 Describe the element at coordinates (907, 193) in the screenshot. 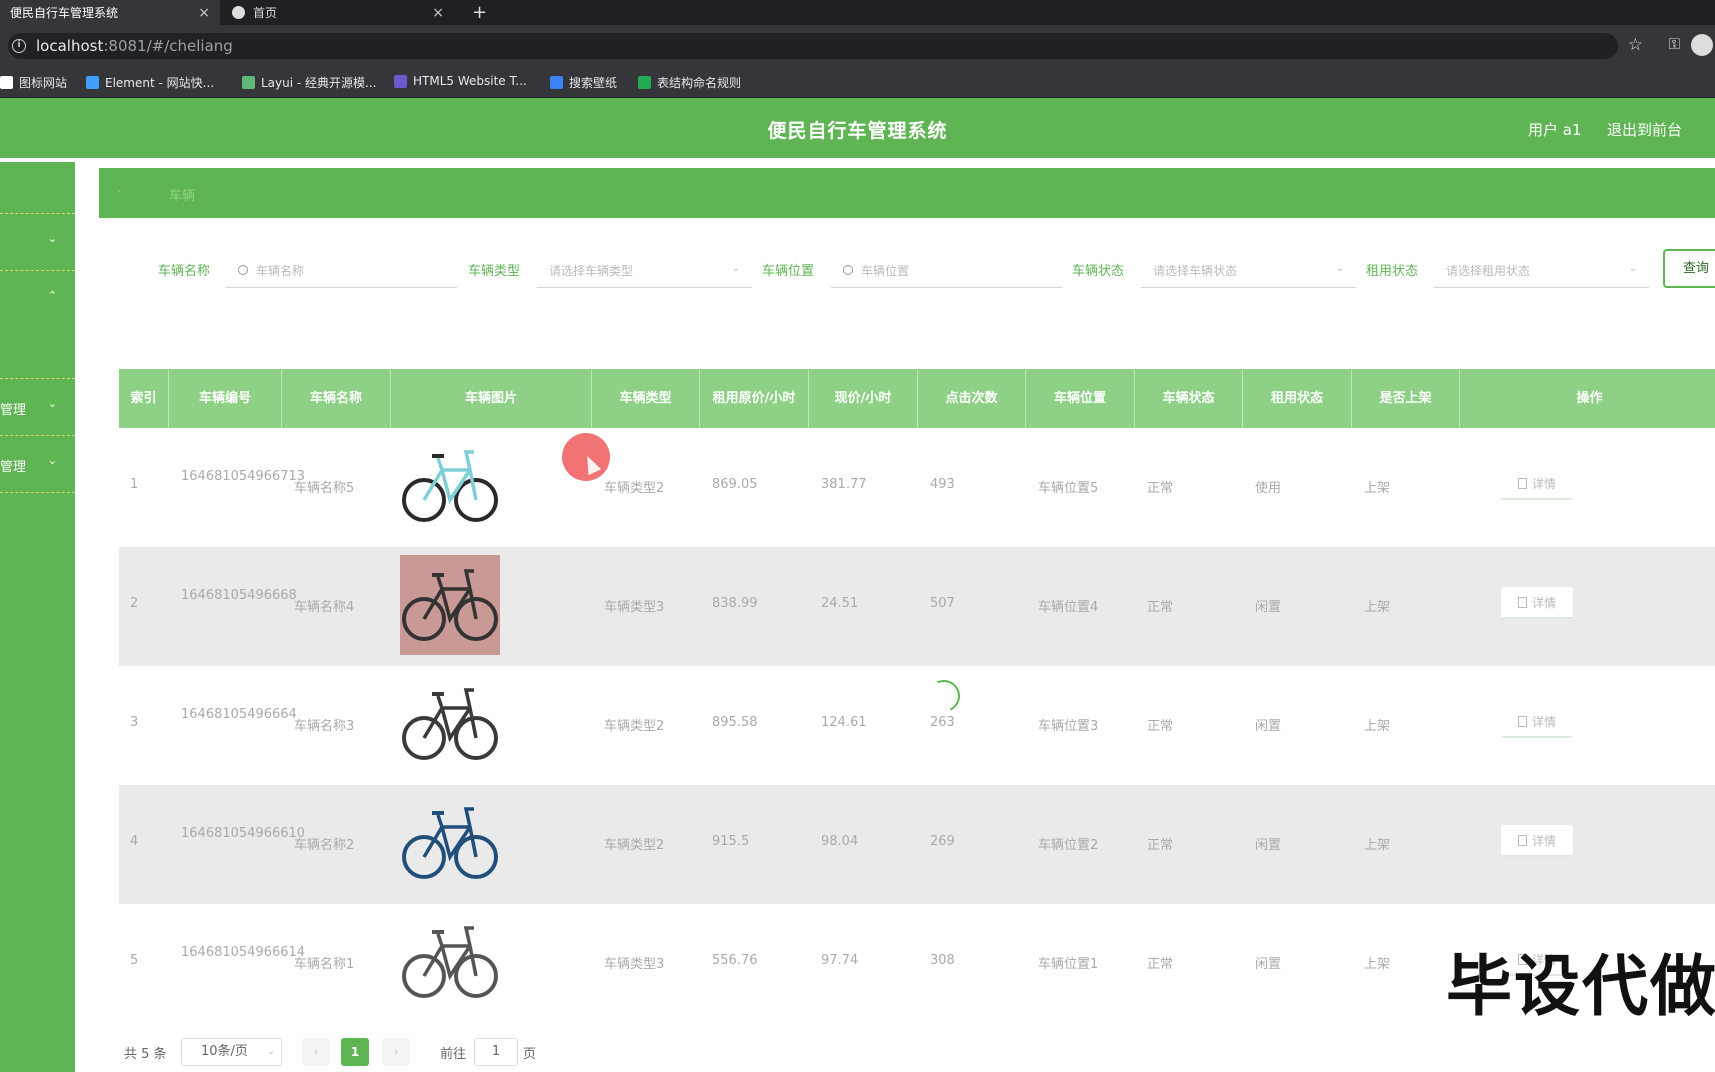

I see `breadcrumb: · 车辆` at that location.